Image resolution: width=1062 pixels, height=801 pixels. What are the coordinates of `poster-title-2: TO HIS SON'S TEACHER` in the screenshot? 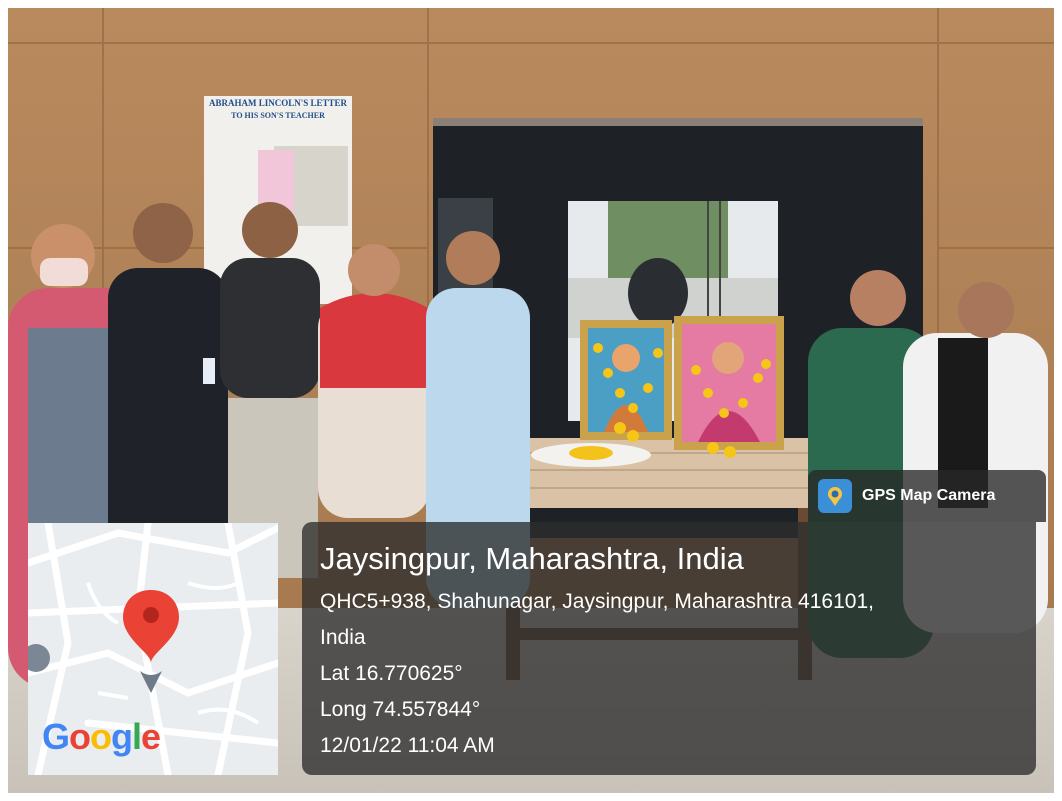 It's located at (278, 115).